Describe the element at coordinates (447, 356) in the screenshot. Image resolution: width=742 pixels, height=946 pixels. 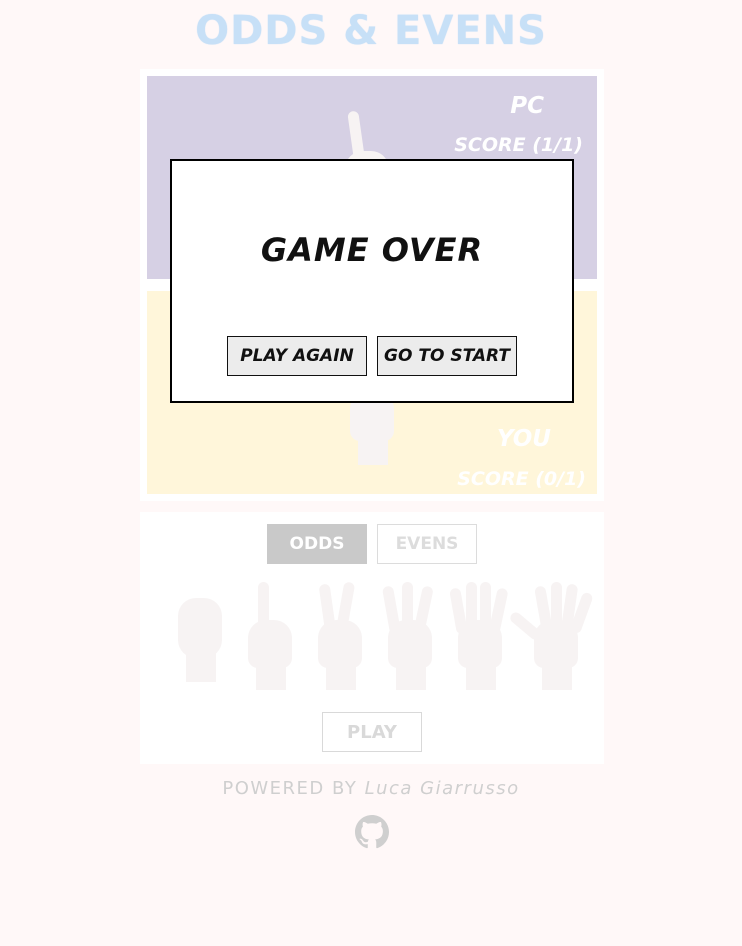
I see `go-to-start-button: GO TO START` at that location.